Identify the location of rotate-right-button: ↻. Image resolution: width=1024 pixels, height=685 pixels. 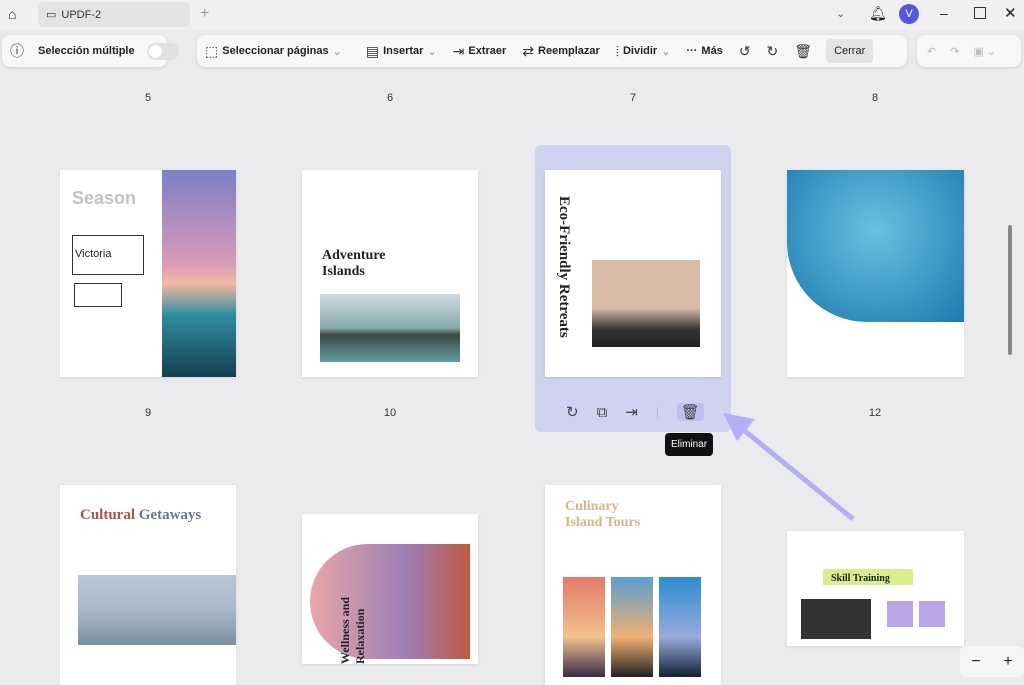
(773, 51).